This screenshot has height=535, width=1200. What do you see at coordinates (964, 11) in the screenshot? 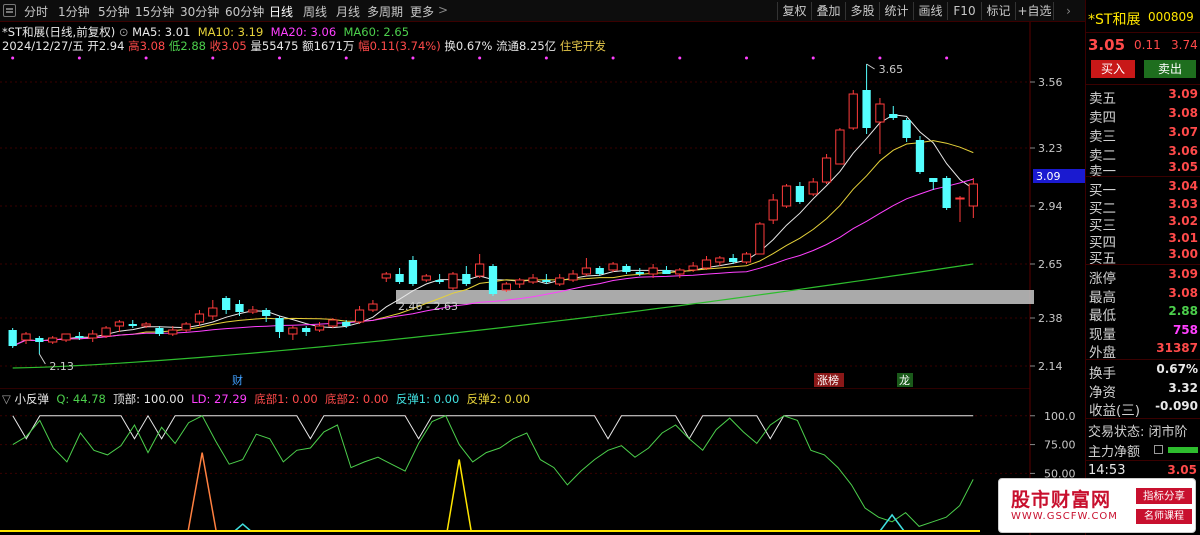
I see `f10-button: F10` at bounding box center [964, 11].